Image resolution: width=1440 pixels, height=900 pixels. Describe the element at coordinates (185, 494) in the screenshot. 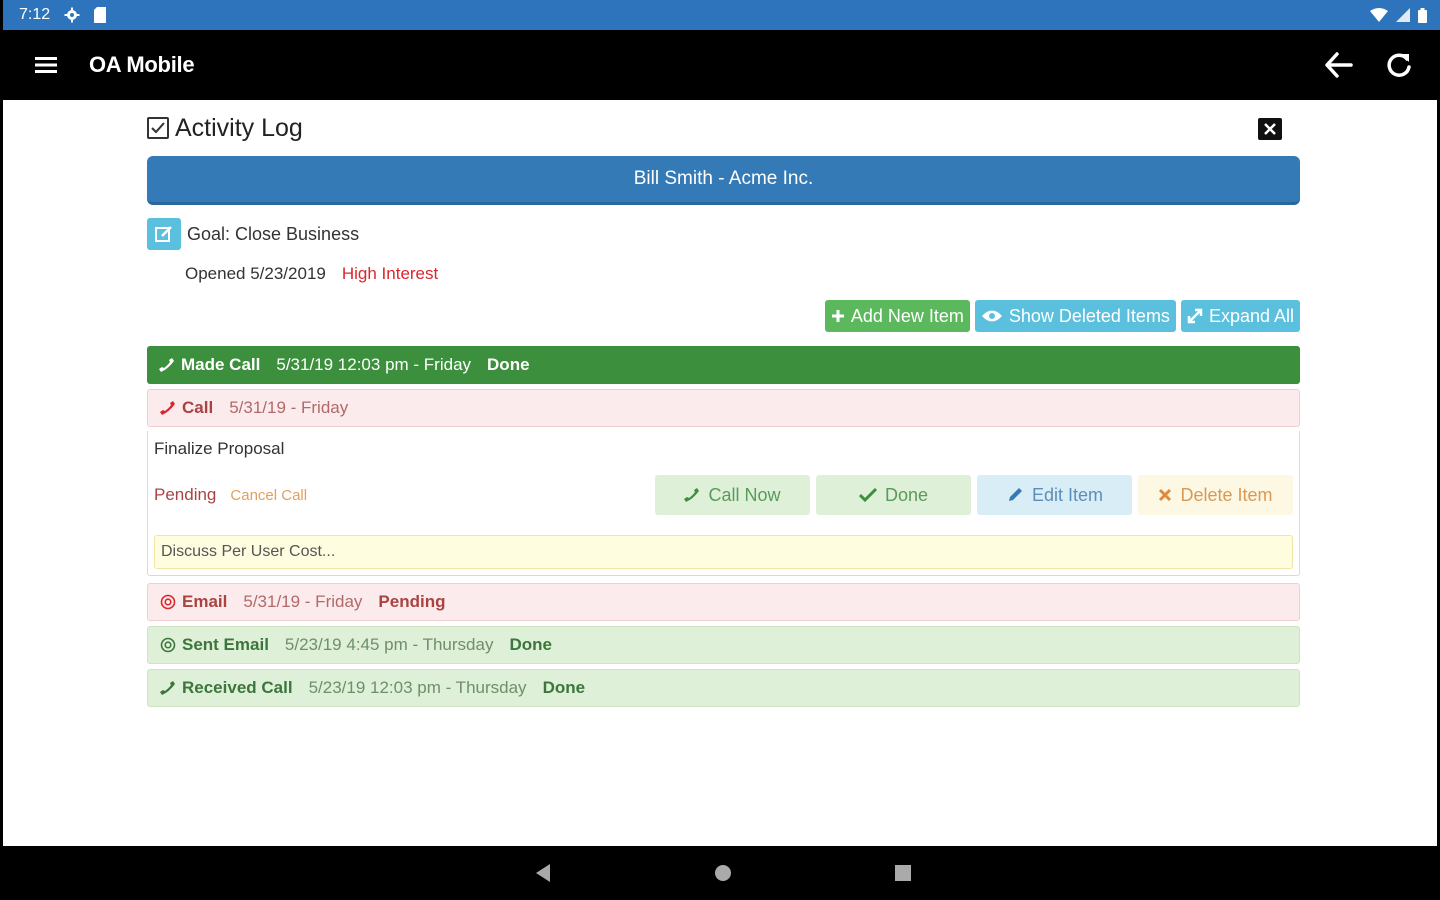

I see `detail-status: Pending` at that location.